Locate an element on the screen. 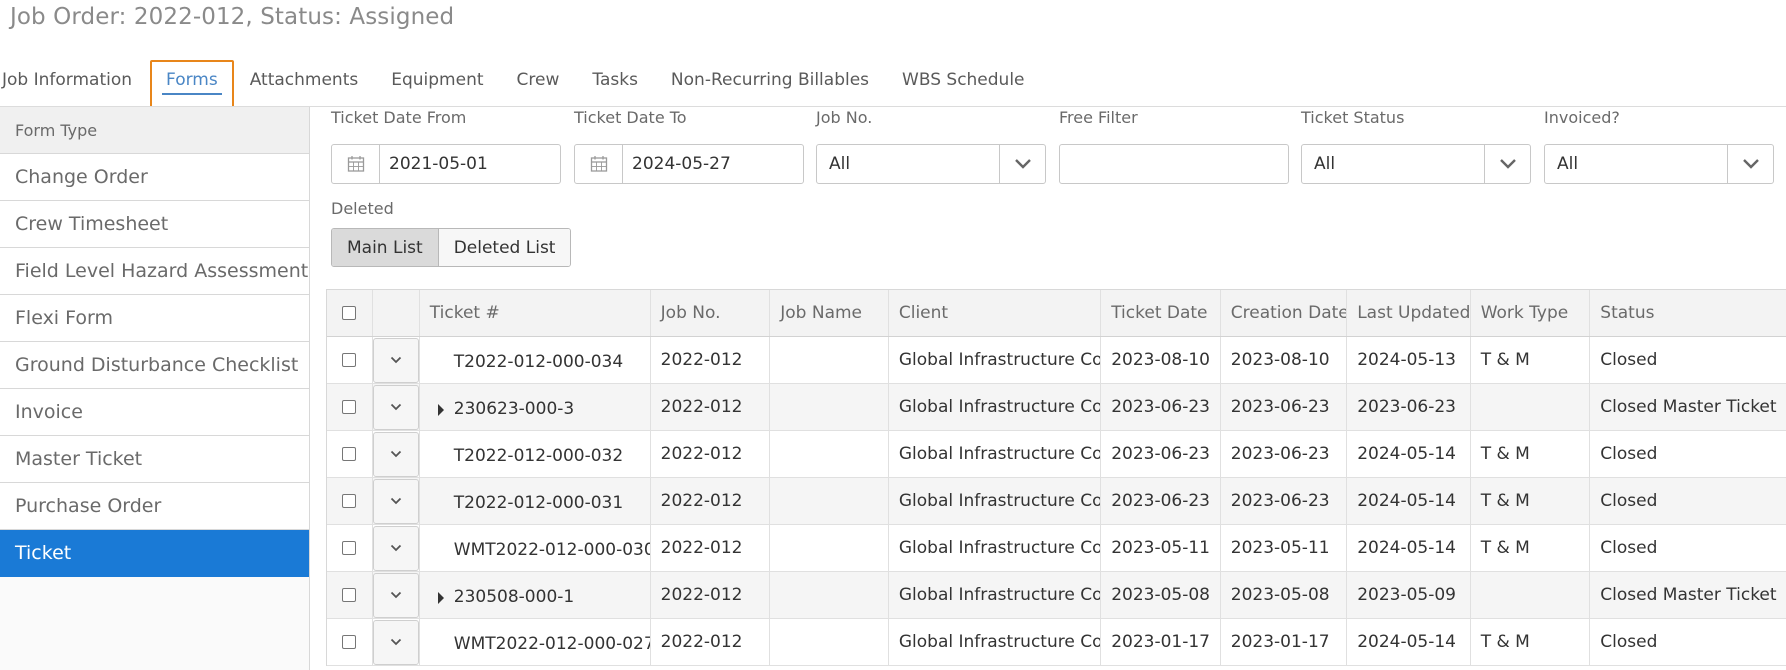 This screenshot has width=1786, height=670. work-type-cell is located at coordinates (1531, 407).